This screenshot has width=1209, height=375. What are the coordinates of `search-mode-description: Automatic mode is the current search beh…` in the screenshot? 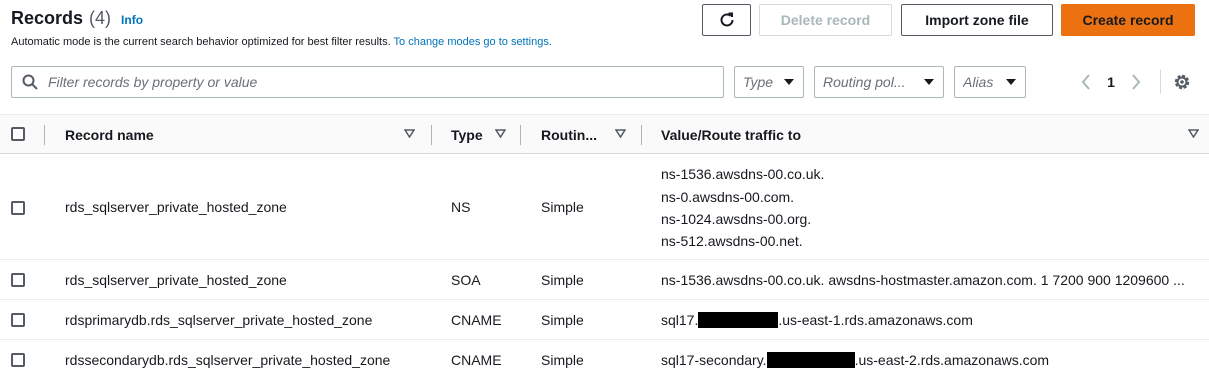 It's located at (281, 42).